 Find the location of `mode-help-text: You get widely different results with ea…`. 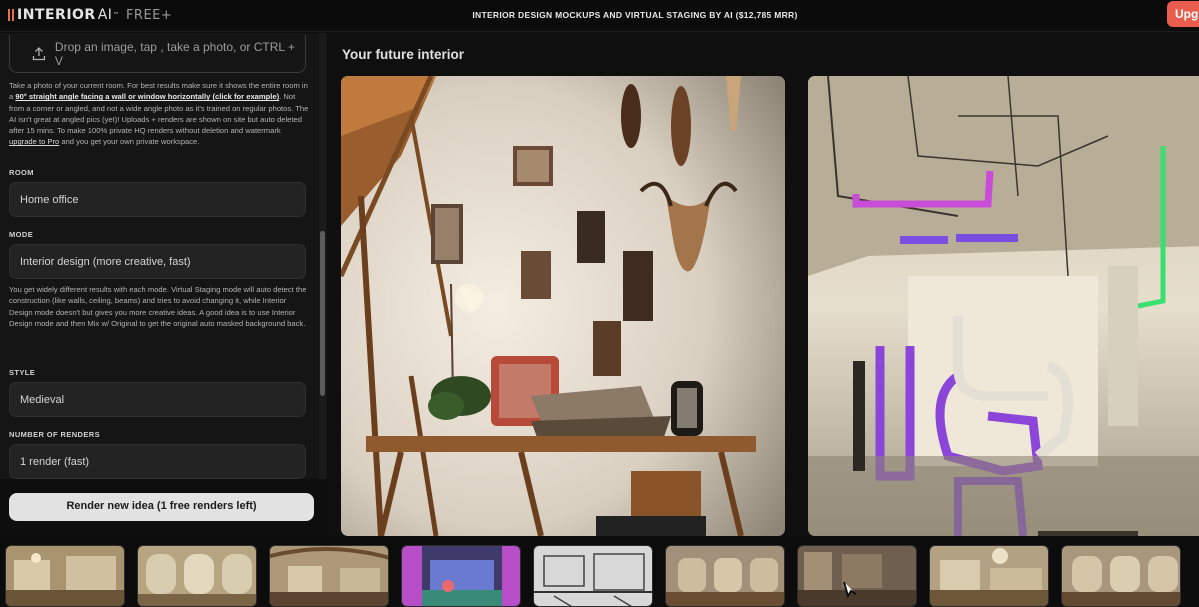

mode-help-text: You get widely different results with ea… is located at coordinates (158, 306).